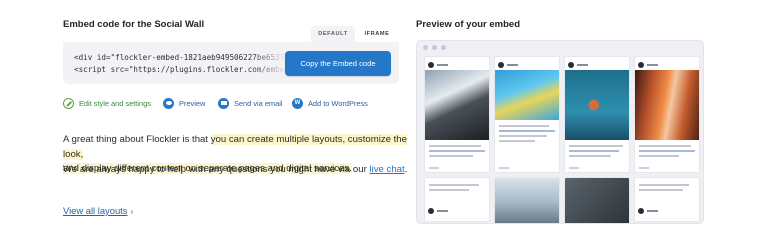 The width and height of the screenshot is (768, 241). What do you see at coordinates (134, 24) in the screenshot?
I see `embed-code-title: Embed code for the Social Wall` at bounding box center [134, 24].